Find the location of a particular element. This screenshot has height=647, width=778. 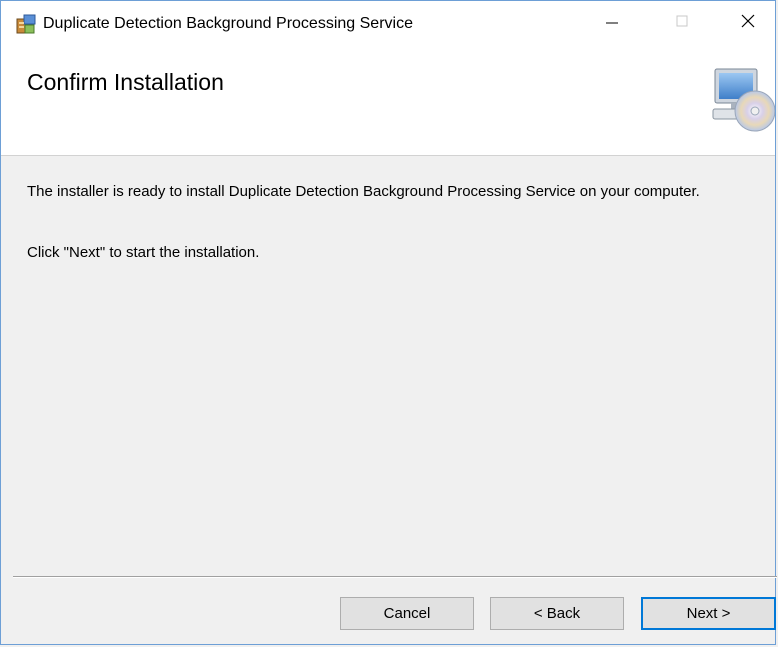

installer-app-icon is located at coordinates (26, 24).